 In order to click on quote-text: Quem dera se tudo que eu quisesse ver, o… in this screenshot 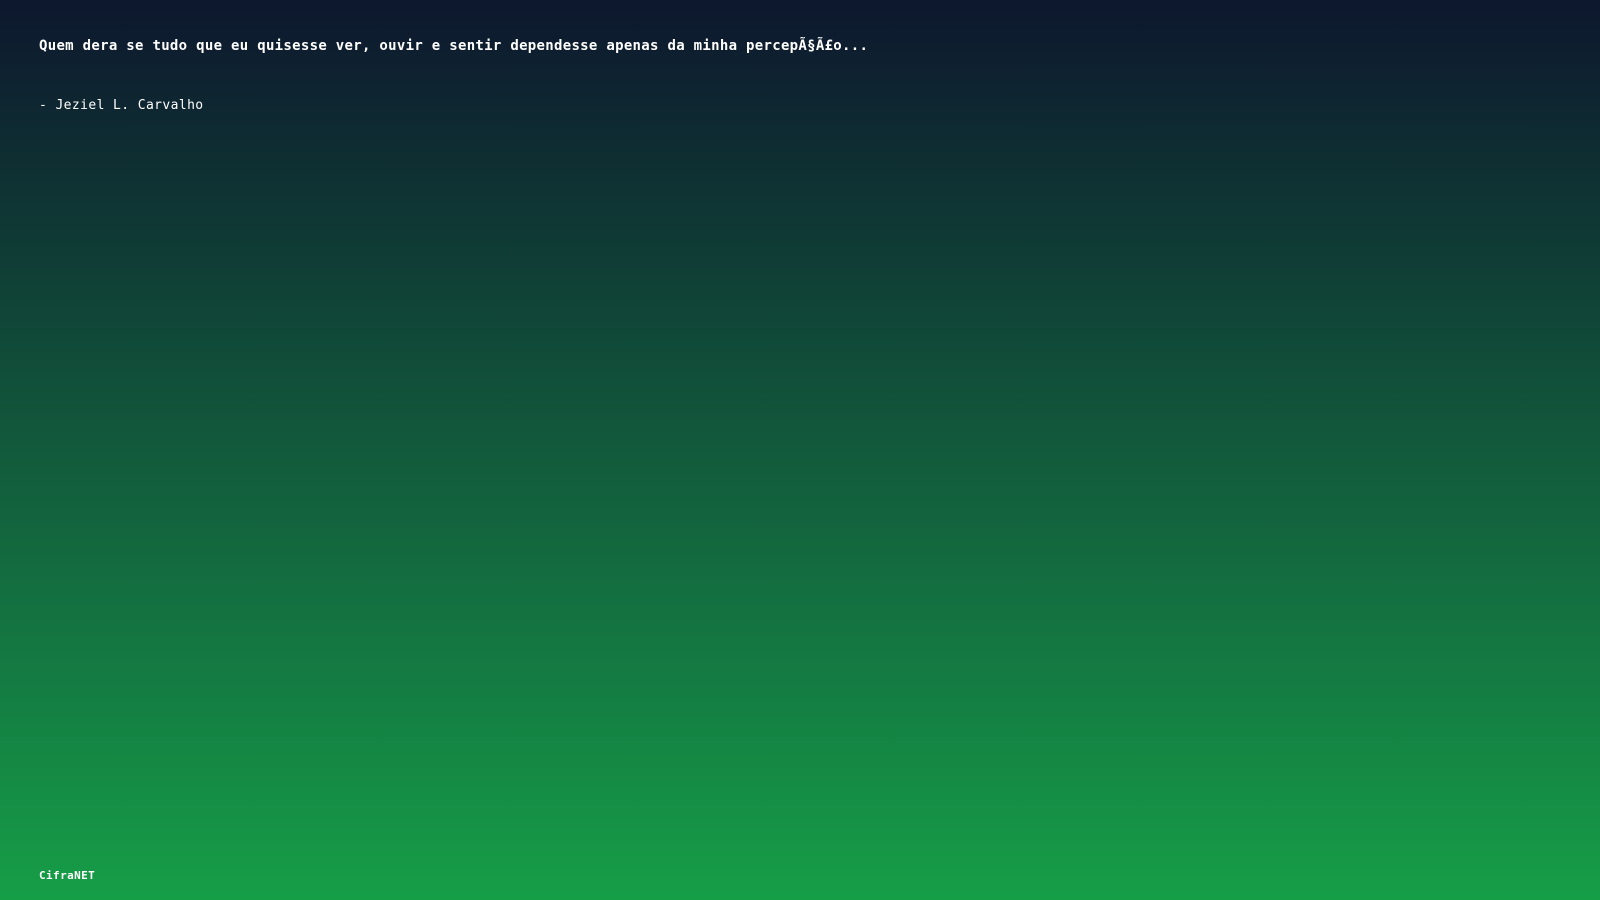, I will do `click(454, 46)`.